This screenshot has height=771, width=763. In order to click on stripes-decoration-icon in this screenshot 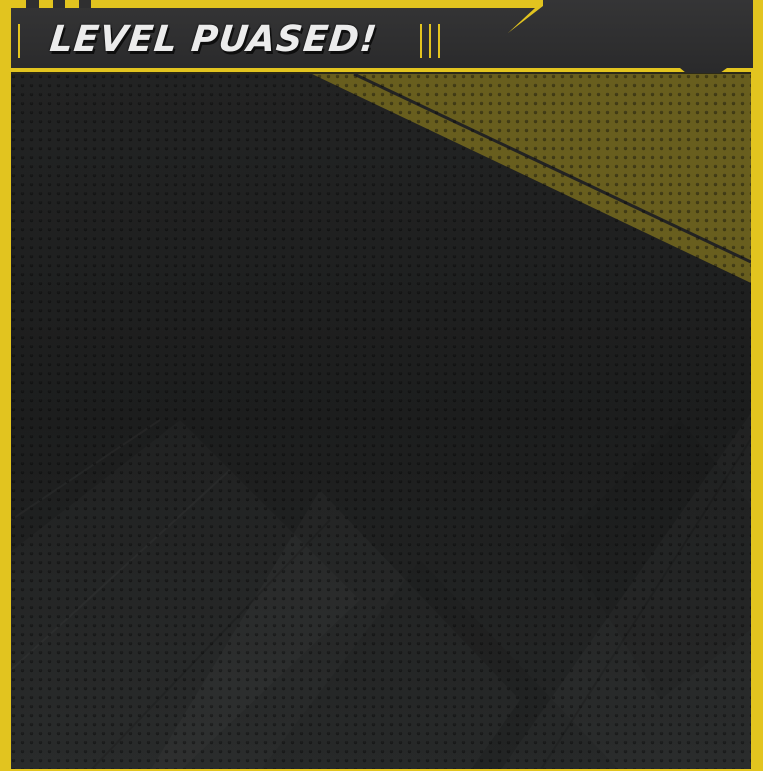, I will do `click(58, 4)`.